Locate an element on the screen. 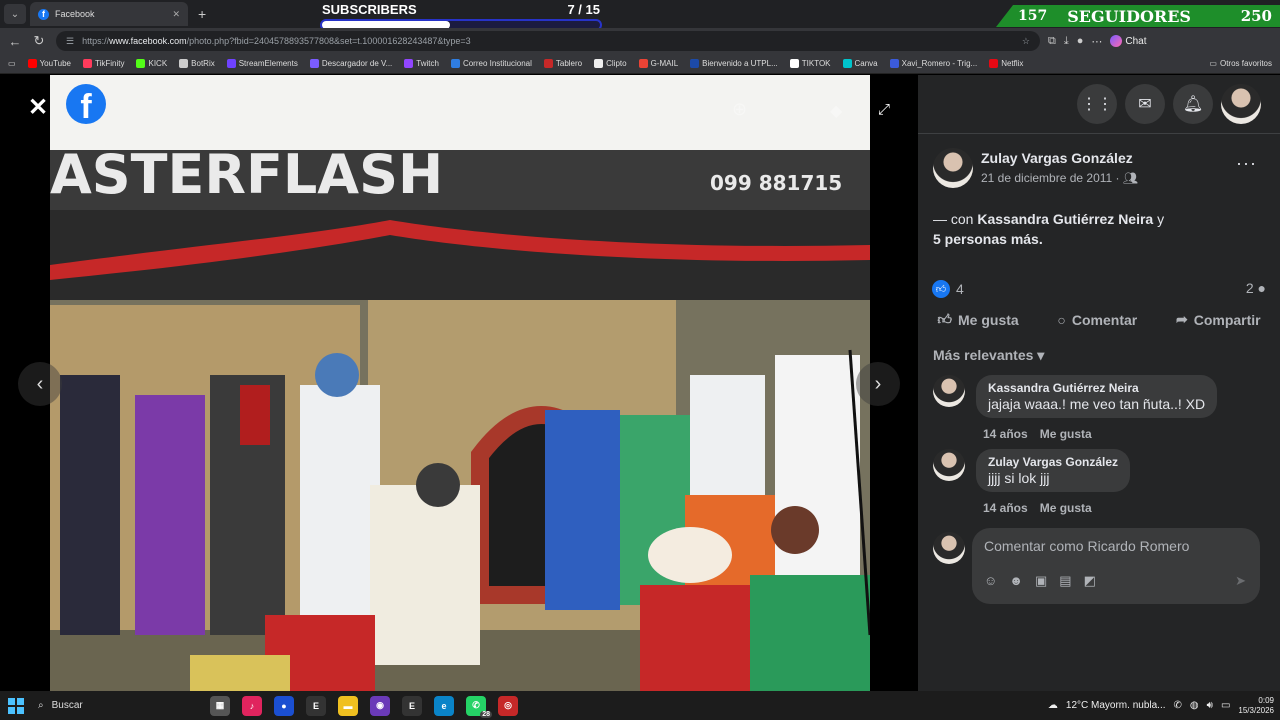  commenter-name: Zulay Vargas González is located at coordinates (1053, 462).